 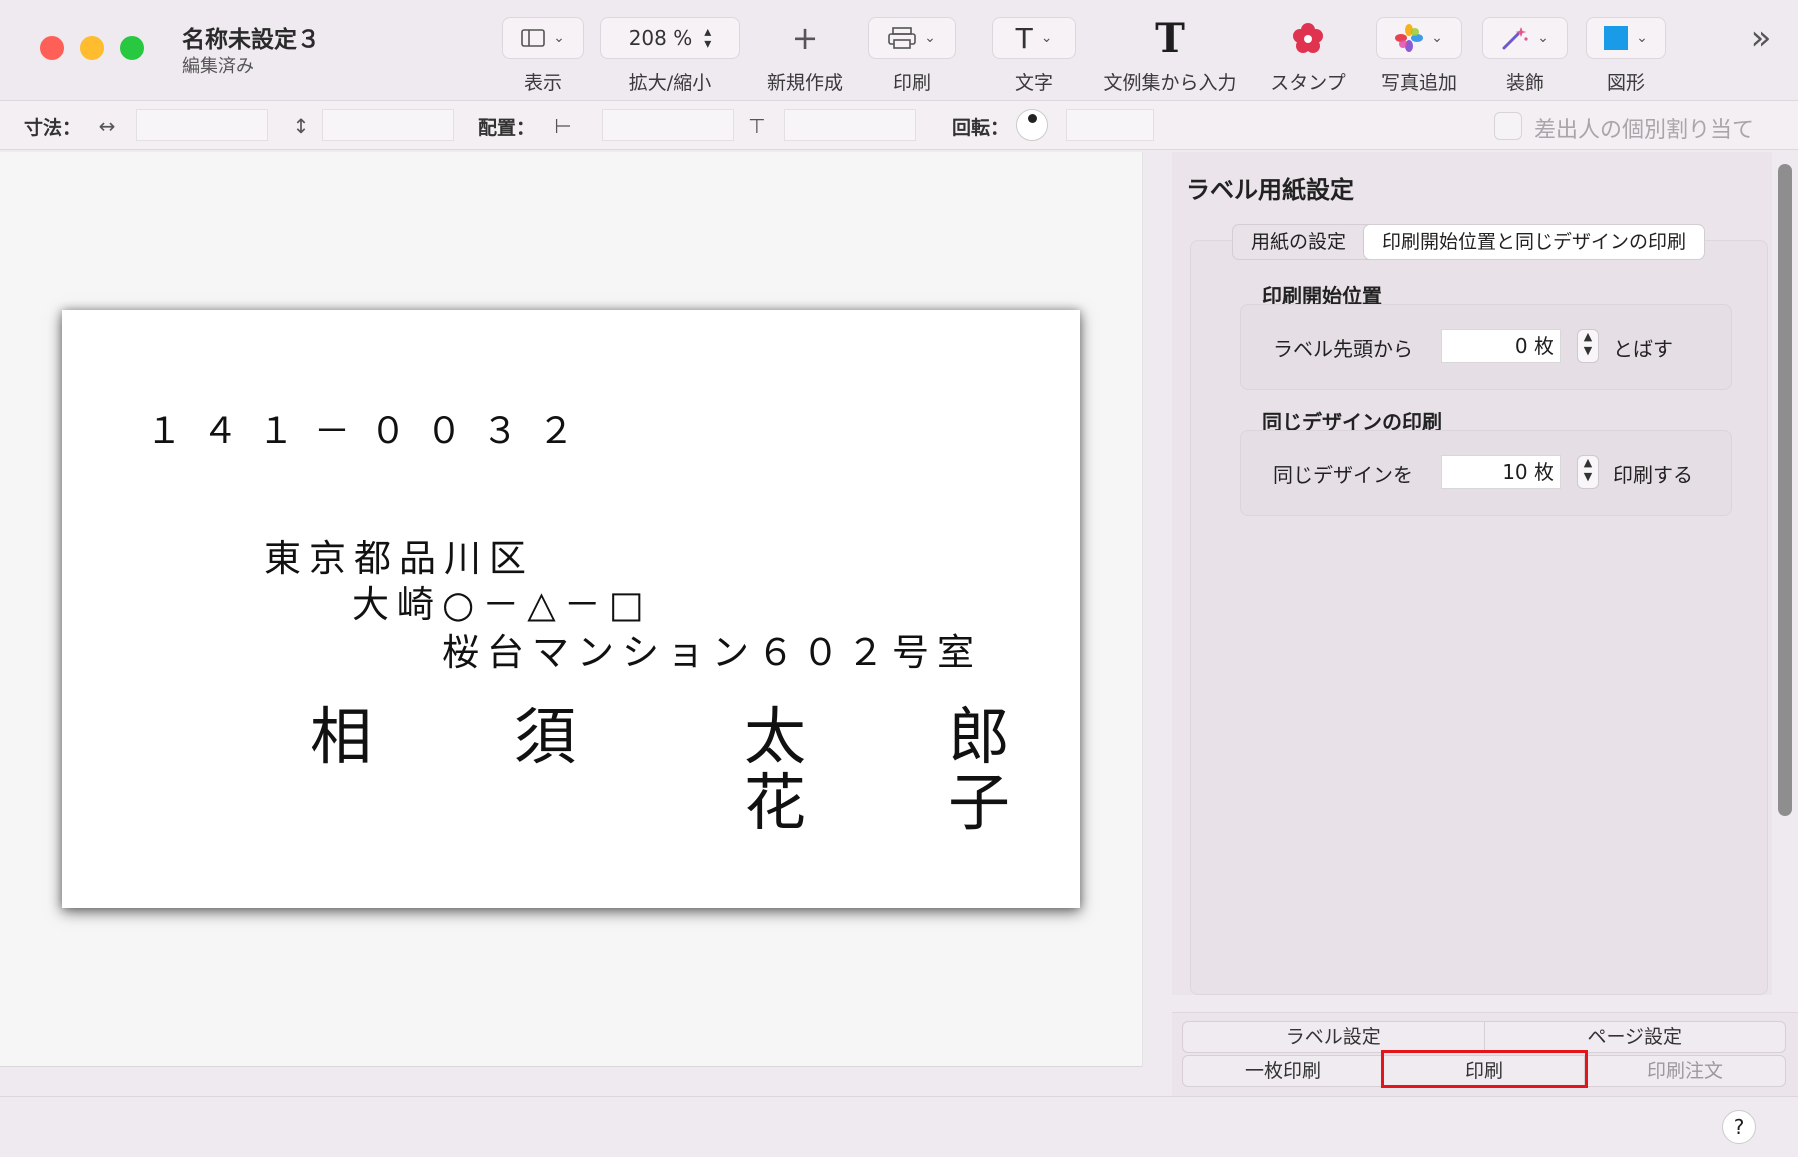 What do you see at coordinates (92, 48) in the screenshot?
I see `minimize-button` at bounding box center [92, 48].